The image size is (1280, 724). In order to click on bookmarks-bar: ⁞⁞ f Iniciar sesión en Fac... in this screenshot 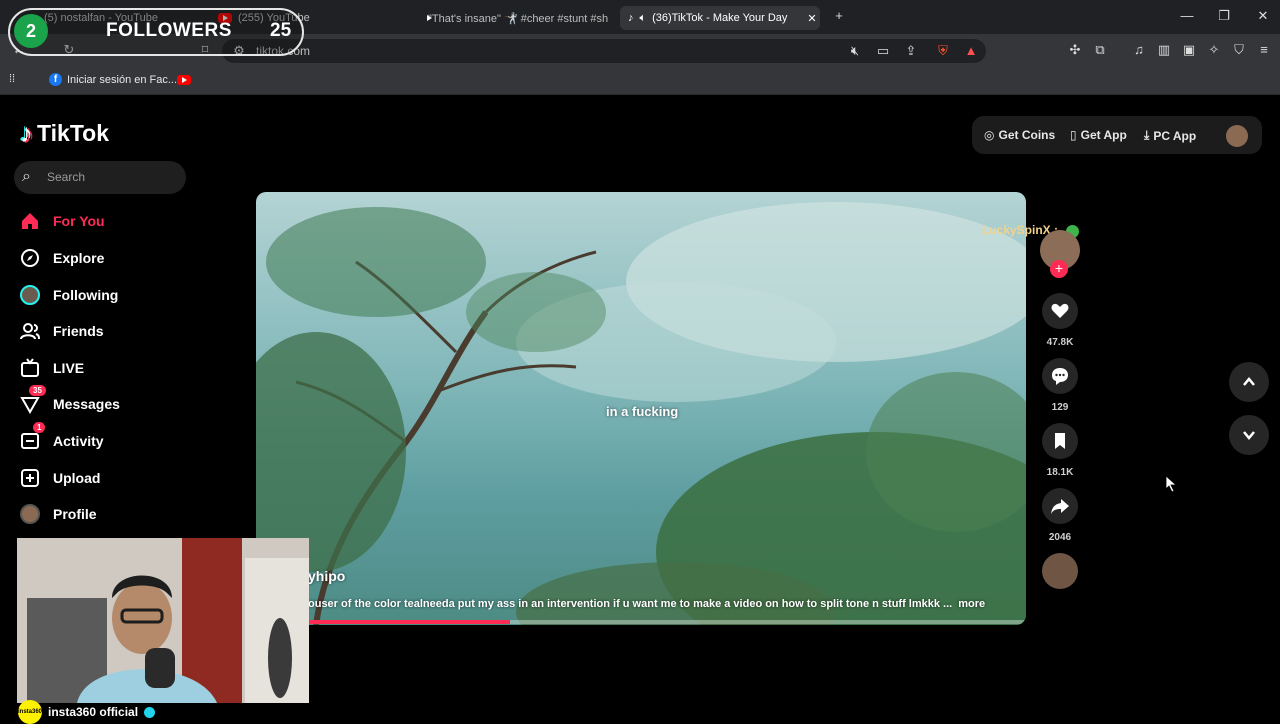, I will do `click(640, 81)`.